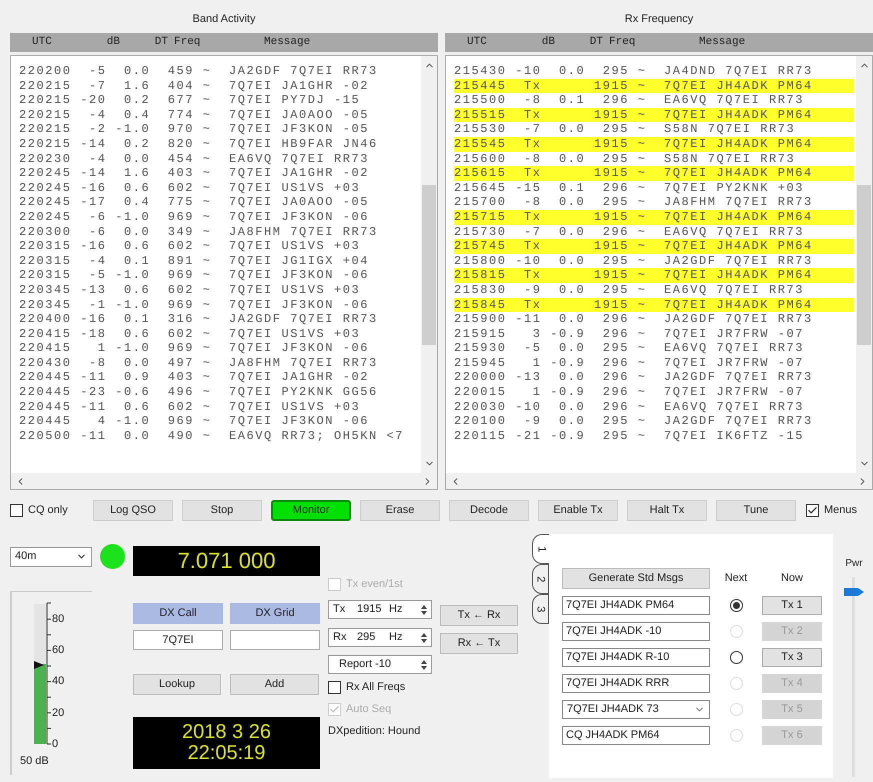 This screenshot has height=782, width=873. What do you see at coordinates (654, 246) in the screenshot?
I see `message-row: 215745 Tx 1915 ~ 7Q7EI JH4ADK PM64` at bounding box center [654, 246].